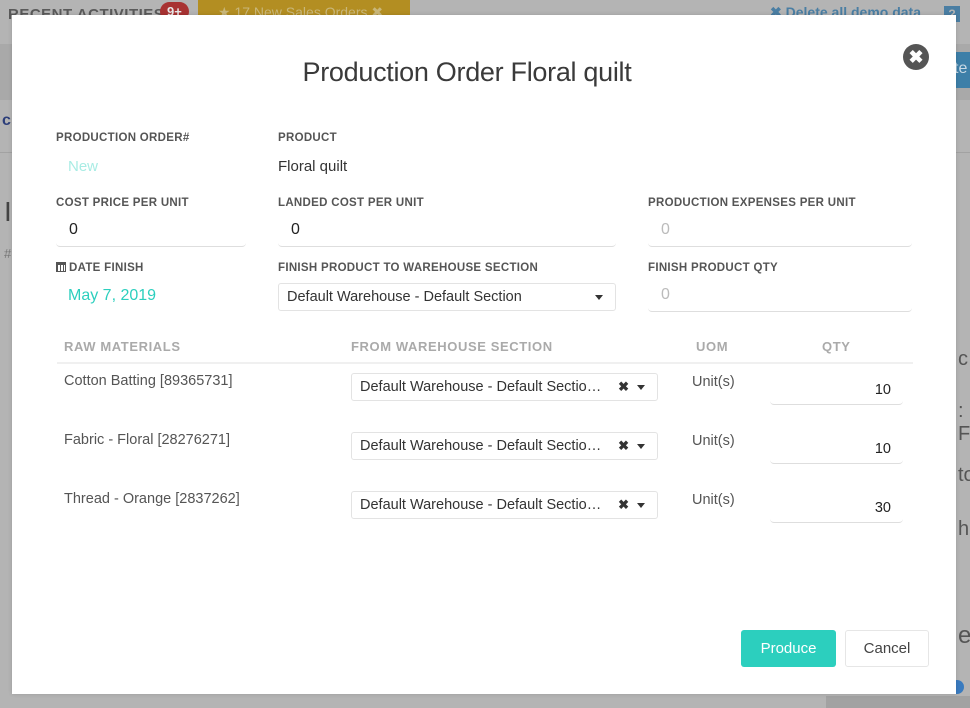  What do you see at coordinates (964, 635) in the screenshot?
I see `background-right-snippet: er` at bounding box center [964, 635].